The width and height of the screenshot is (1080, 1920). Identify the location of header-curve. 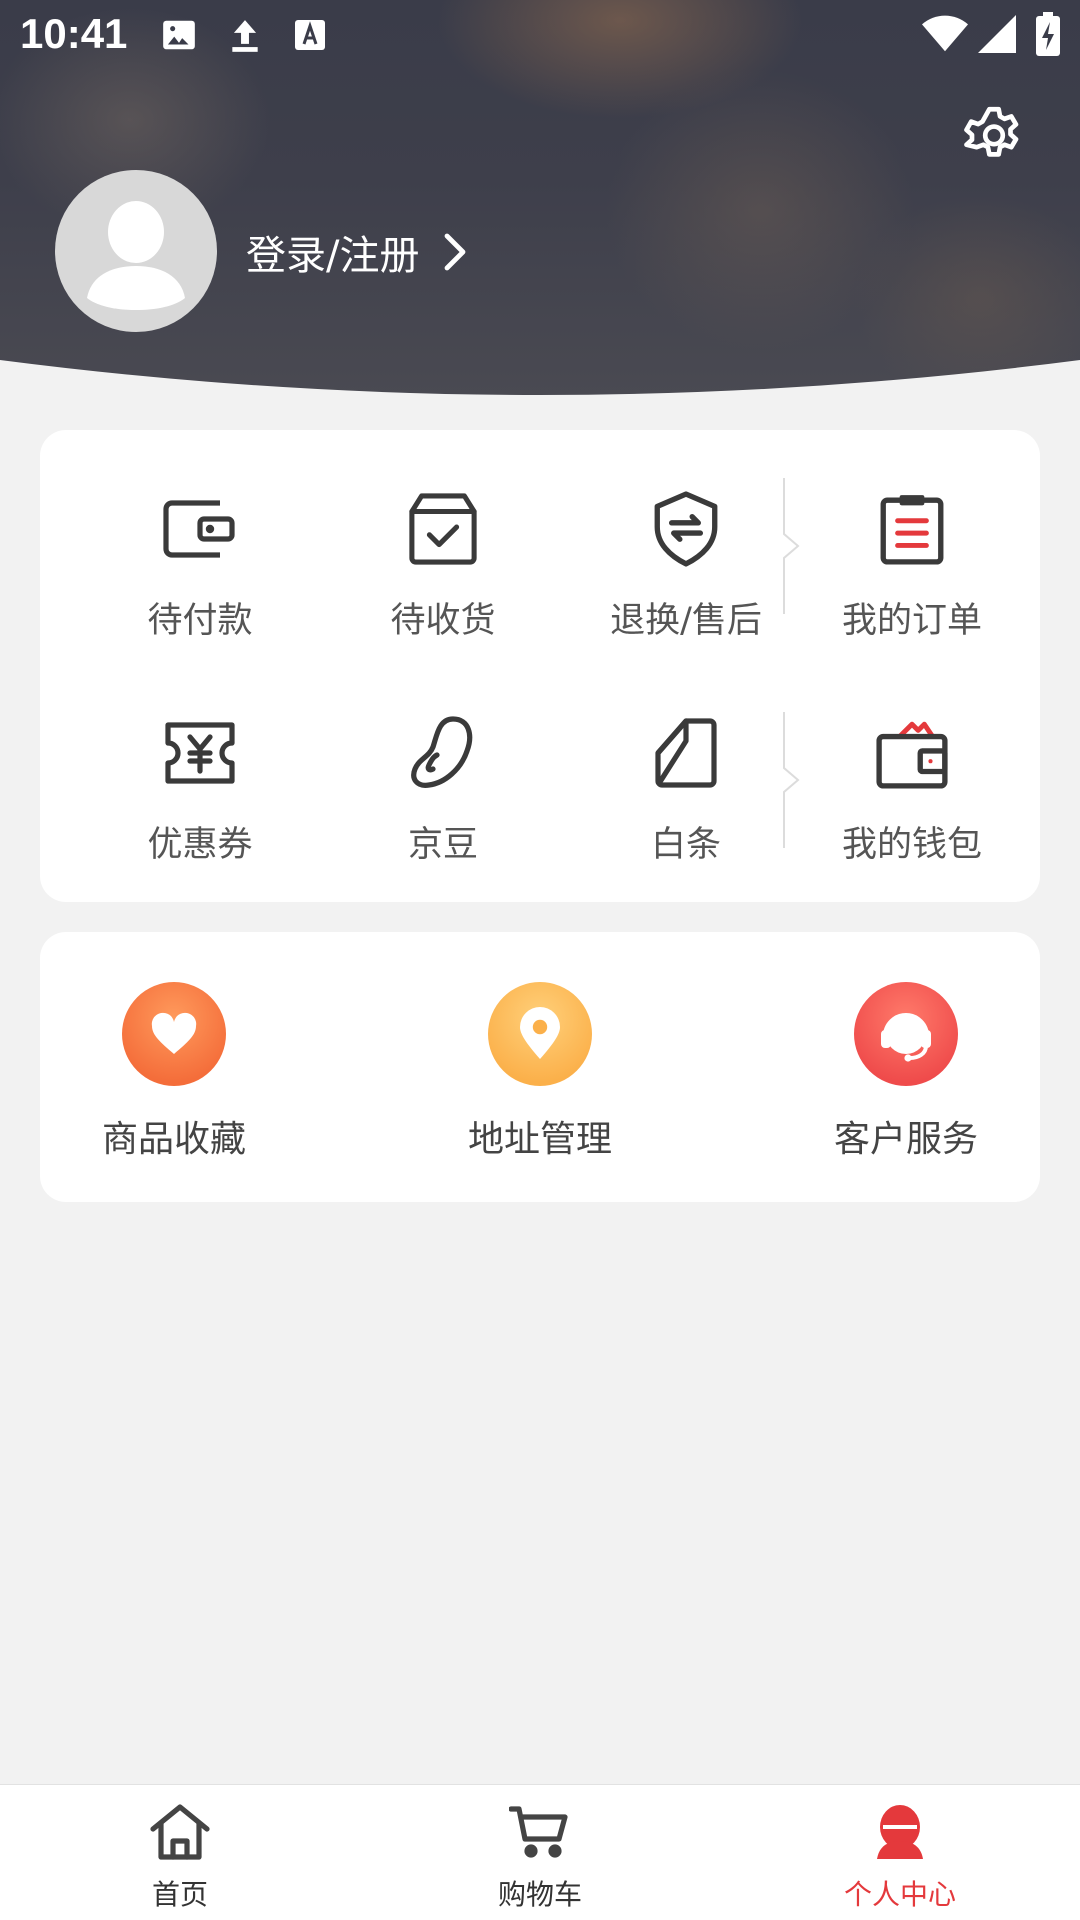
(540, 385).